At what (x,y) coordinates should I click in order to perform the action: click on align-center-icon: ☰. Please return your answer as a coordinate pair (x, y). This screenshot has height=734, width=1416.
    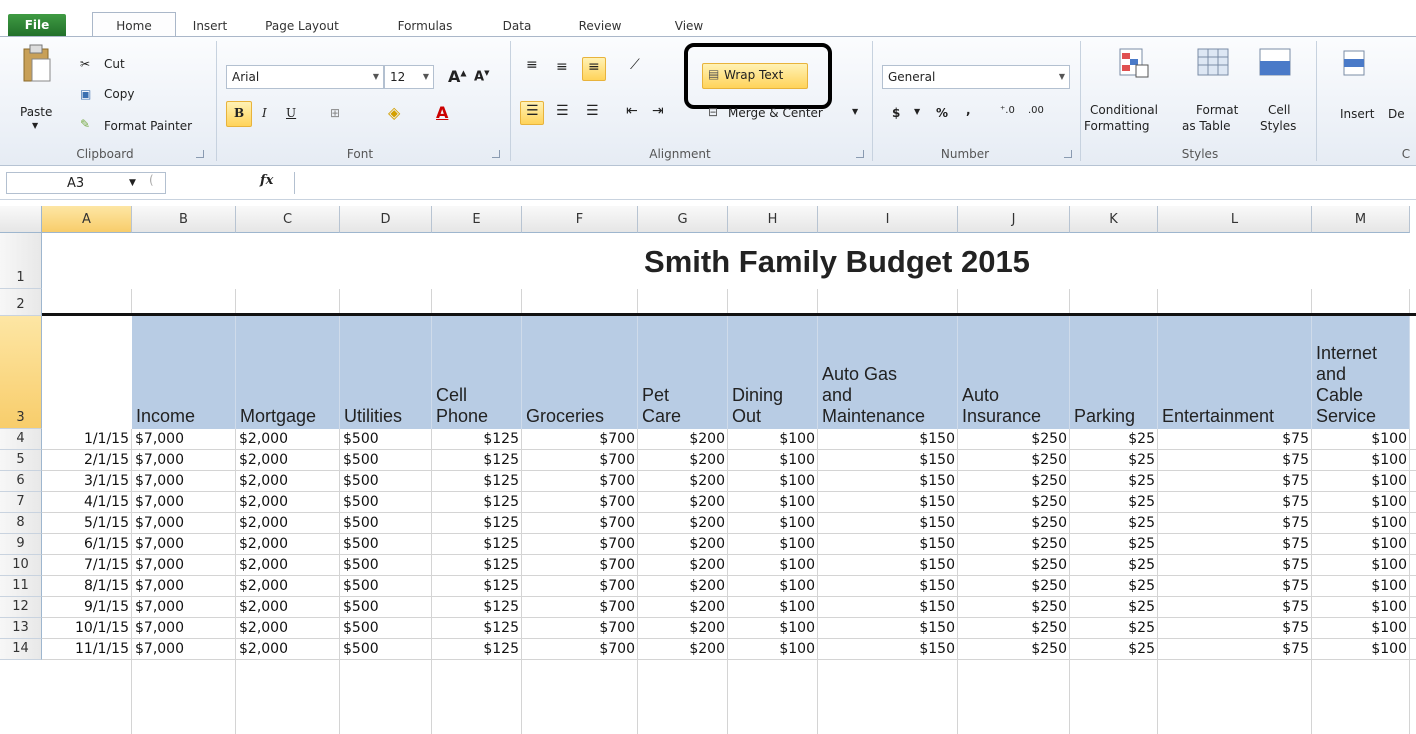
    Looking at the image, I should click on (562, 111).